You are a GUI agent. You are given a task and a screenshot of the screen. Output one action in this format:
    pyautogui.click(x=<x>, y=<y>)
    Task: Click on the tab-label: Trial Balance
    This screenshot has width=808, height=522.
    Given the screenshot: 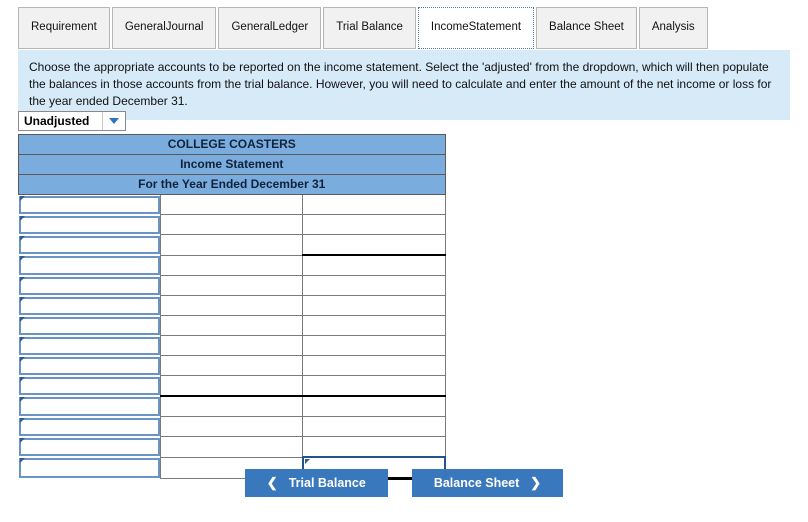 What is the action you would take?
    pyautogui.click(x=369, y=27)
    